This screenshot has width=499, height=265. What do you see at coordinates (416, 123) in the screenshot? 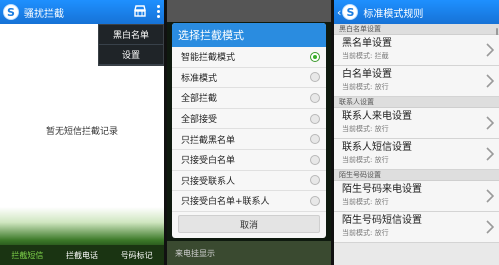
I see `settings-row-contact-calls: 联系人来电设置 当前模式: 放行` at bounding box center [416, 123].